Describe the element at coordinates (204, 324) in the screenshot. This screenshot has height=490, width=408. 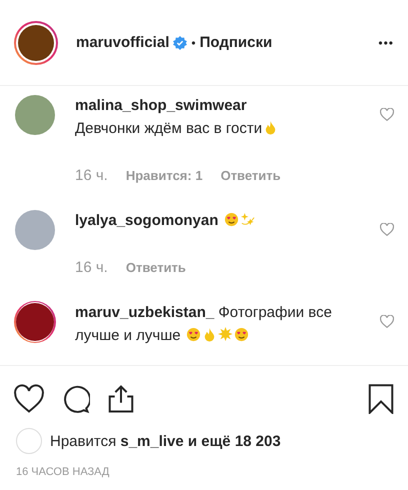
I see `comment-text: maruv_uzbekistan_ Фотографии все лучше и лучше` at that location.